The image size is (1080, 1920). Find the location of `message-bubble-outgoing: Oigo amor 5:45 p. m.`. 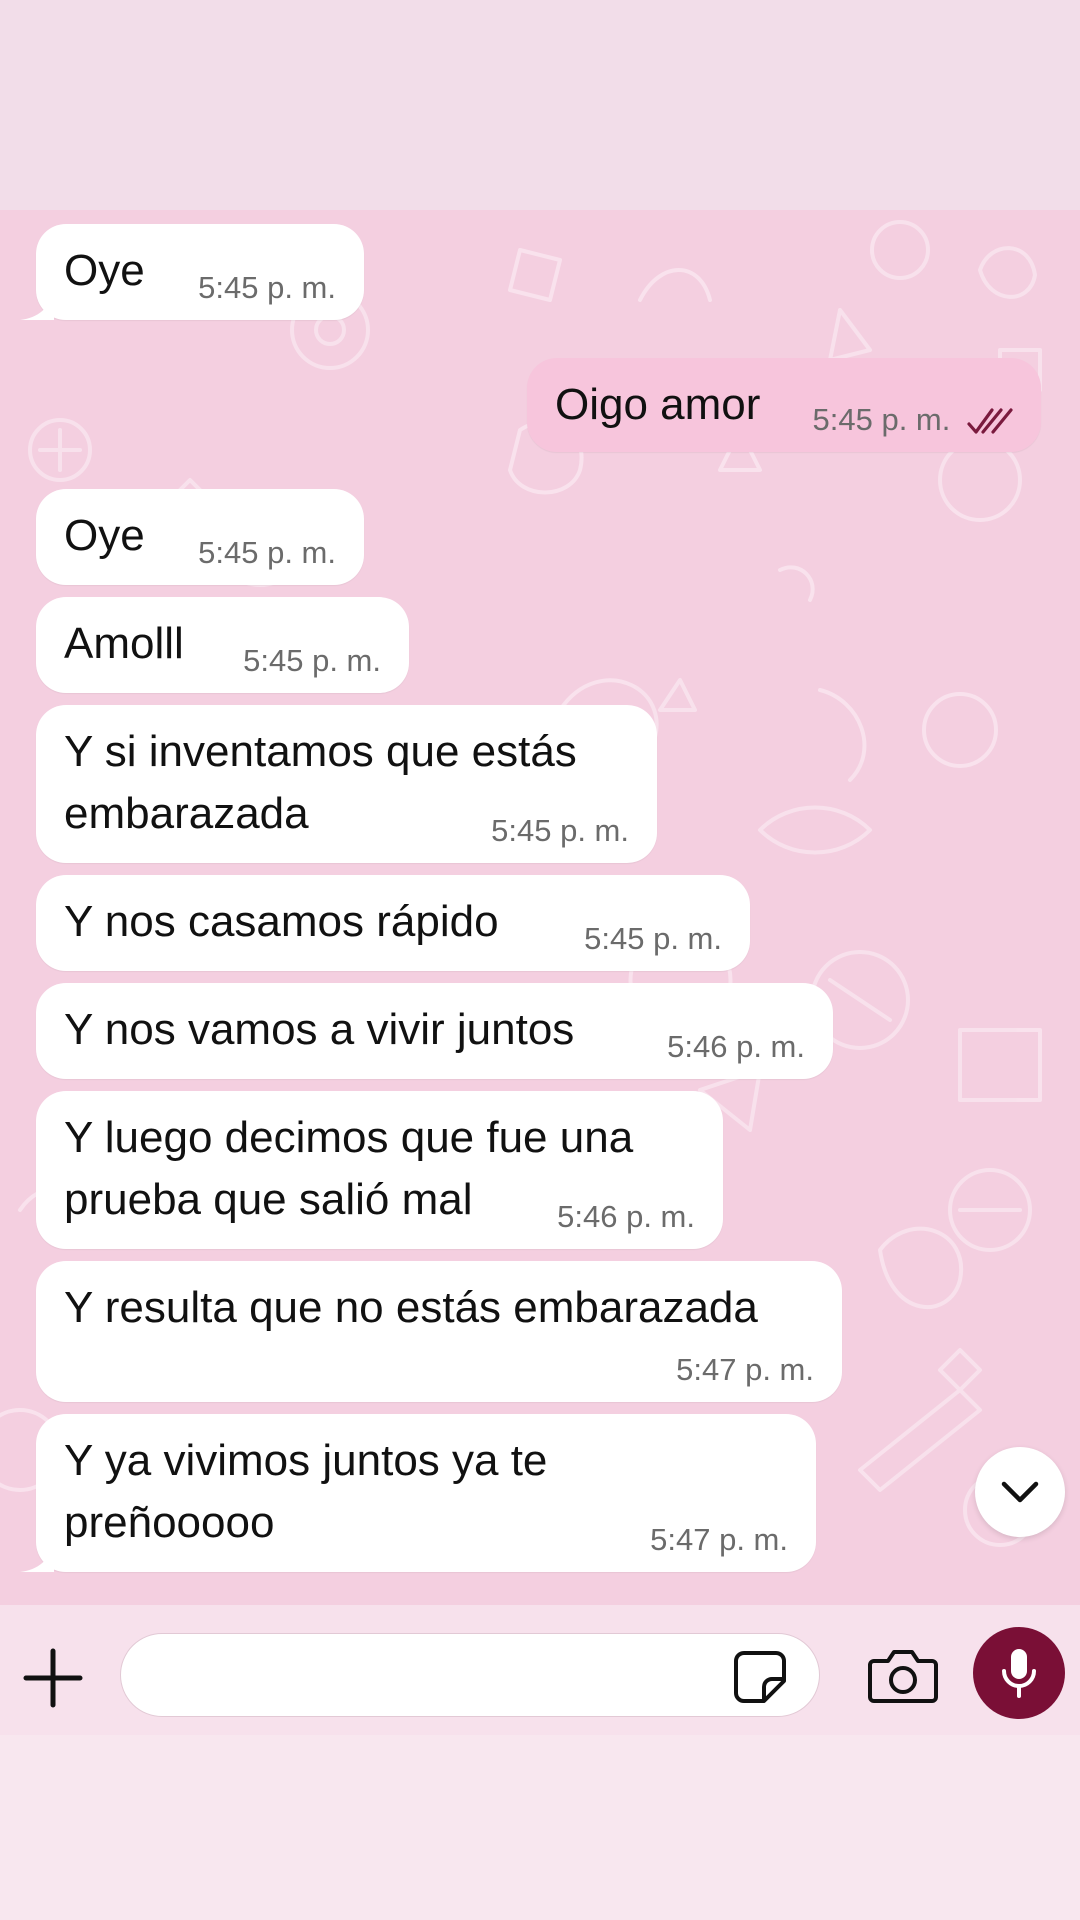

message-bubble-outgoing: Oigo amor 5:45 p. m. is located at coordinates (784, 405).